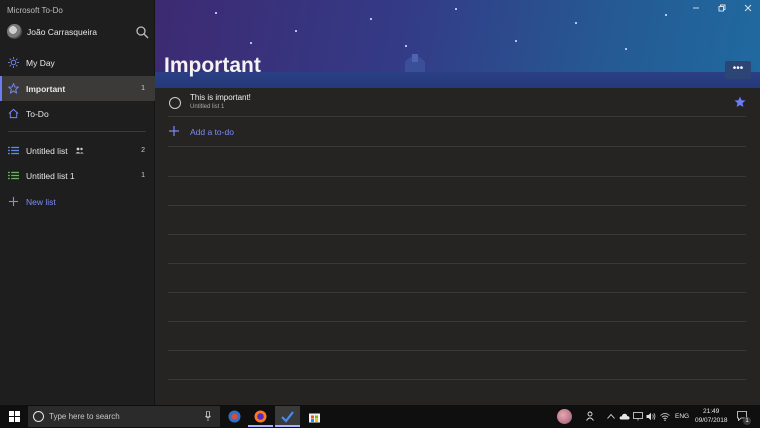  Describe the element at coordinates (143, 150) in the screenshot. I see `item-count: 2` at that location.